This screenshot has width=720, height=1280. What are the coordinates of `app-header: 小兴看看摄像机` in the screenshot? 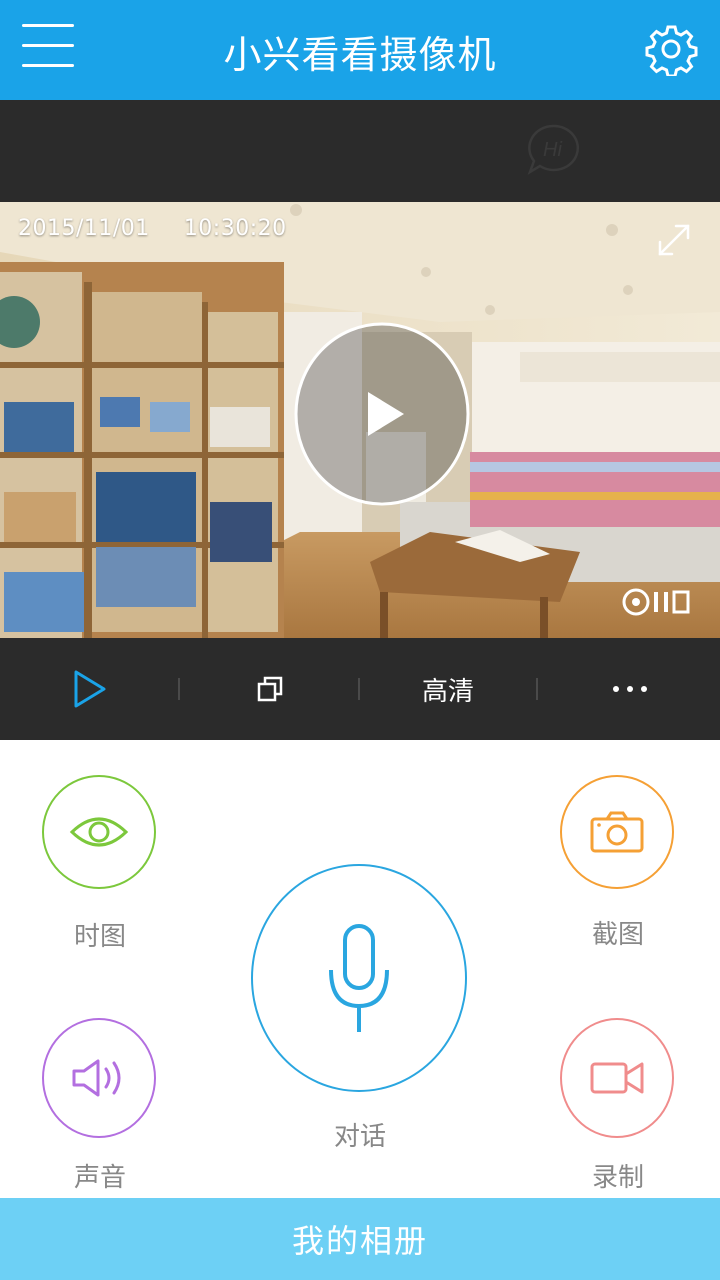 It's located at (360, 50).